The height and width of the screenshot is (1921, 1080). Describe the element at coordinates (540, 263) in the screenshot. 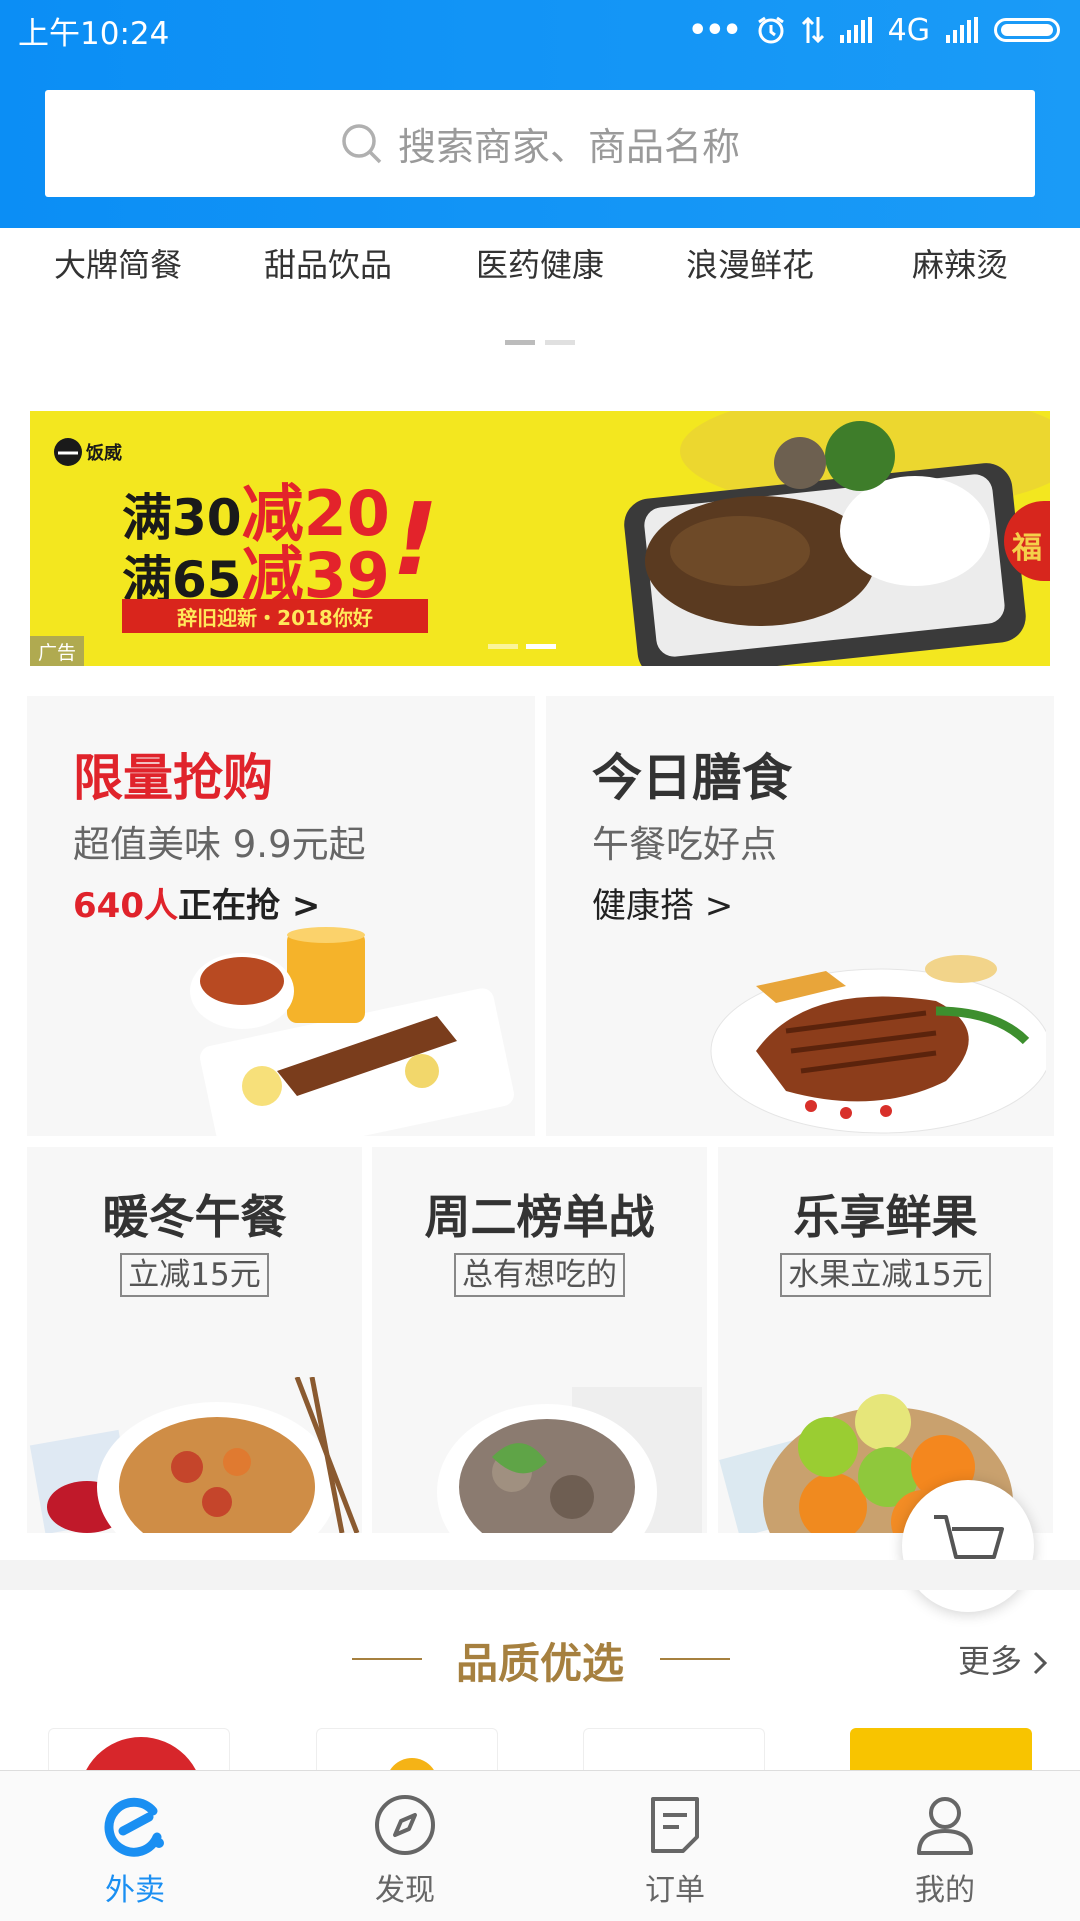

I see `category-item: 医药健康` at that location.